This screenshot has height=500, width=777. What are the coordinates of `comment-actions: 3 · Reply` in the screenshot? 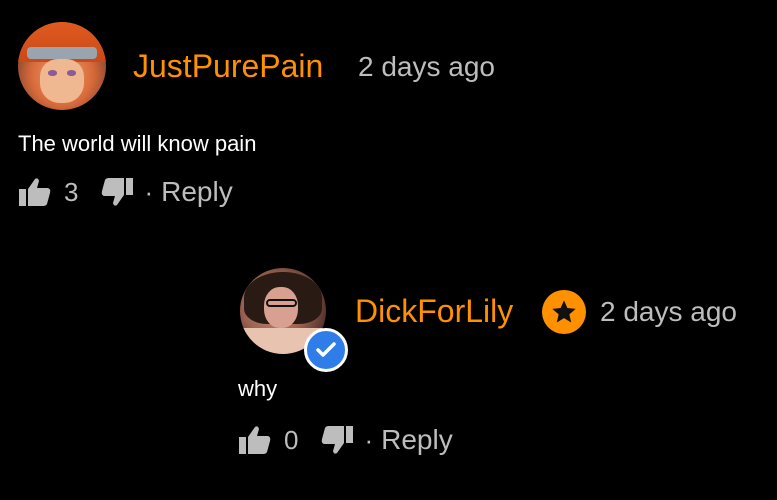 It's located at (125, 192).